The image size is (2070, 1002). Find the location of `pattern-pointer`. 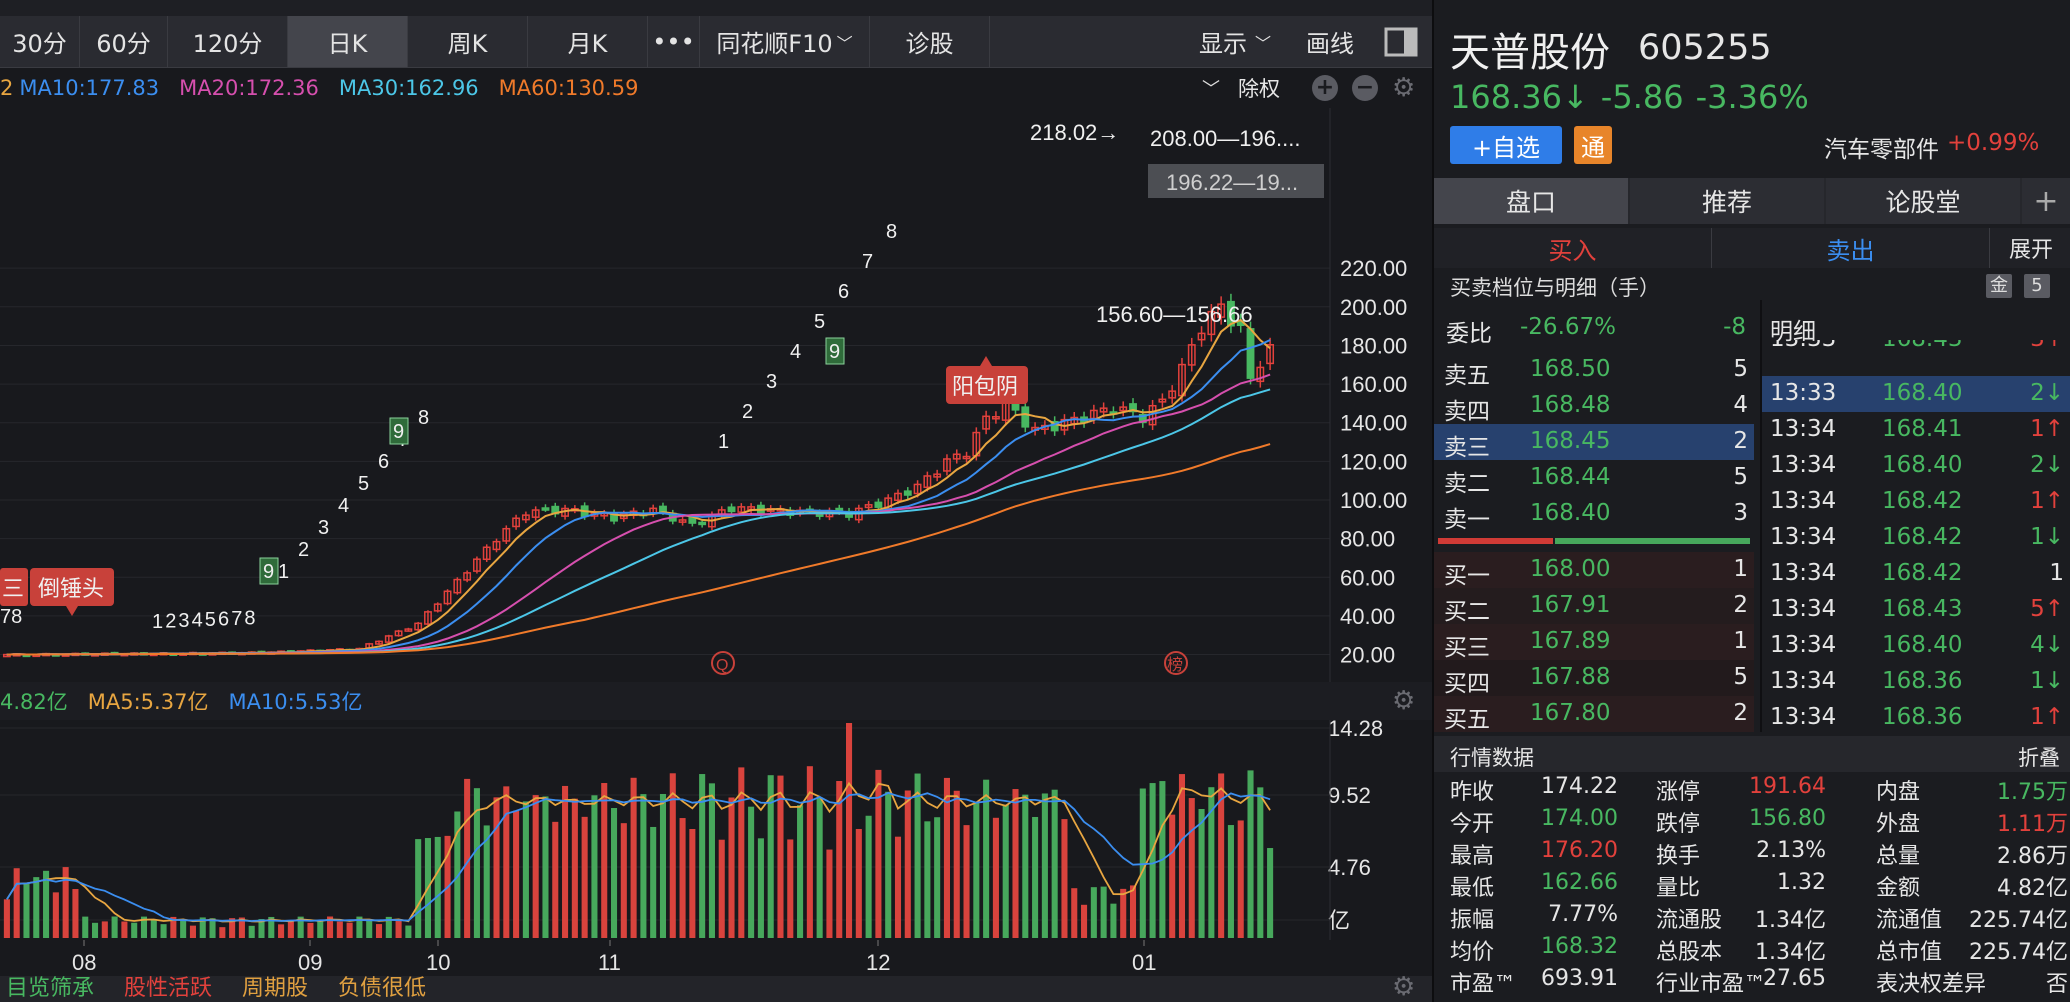

pattern-pointer is located at coordinates (986, 361).